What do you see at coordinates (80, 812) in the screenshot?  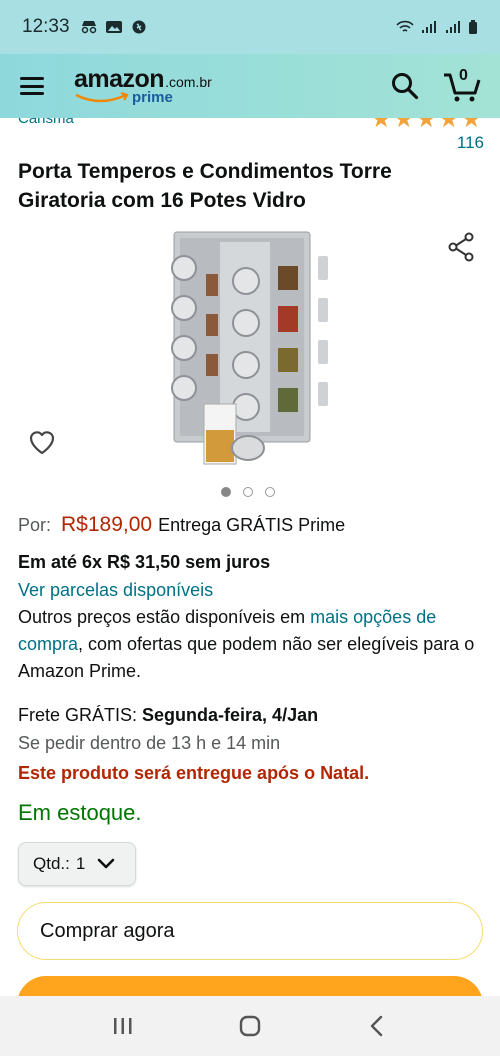 I see `stock-status: Em estoque.` at bounding box center [80, 812].